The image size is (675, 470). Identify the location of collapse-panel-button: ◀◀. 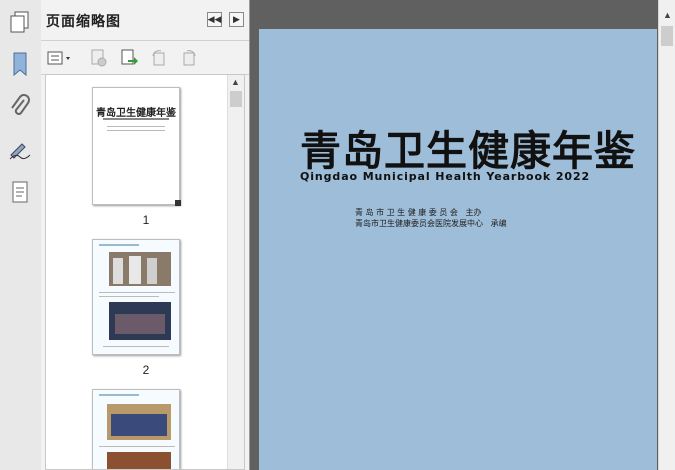
(214, 19).